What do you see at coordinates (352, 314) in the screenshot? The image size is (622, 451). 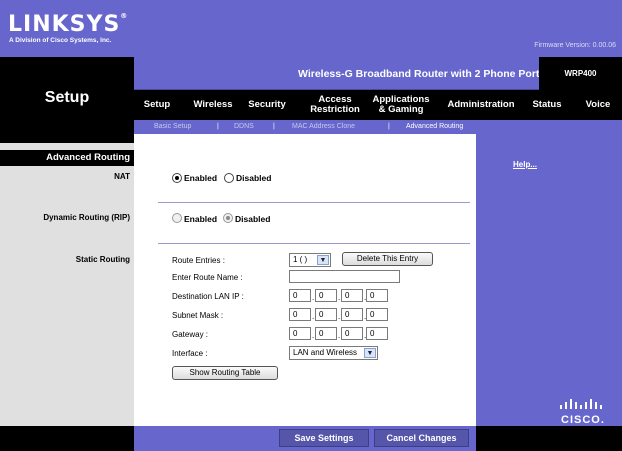 I see `subnet-octet-3: 0` at bounding box center [352, 314].